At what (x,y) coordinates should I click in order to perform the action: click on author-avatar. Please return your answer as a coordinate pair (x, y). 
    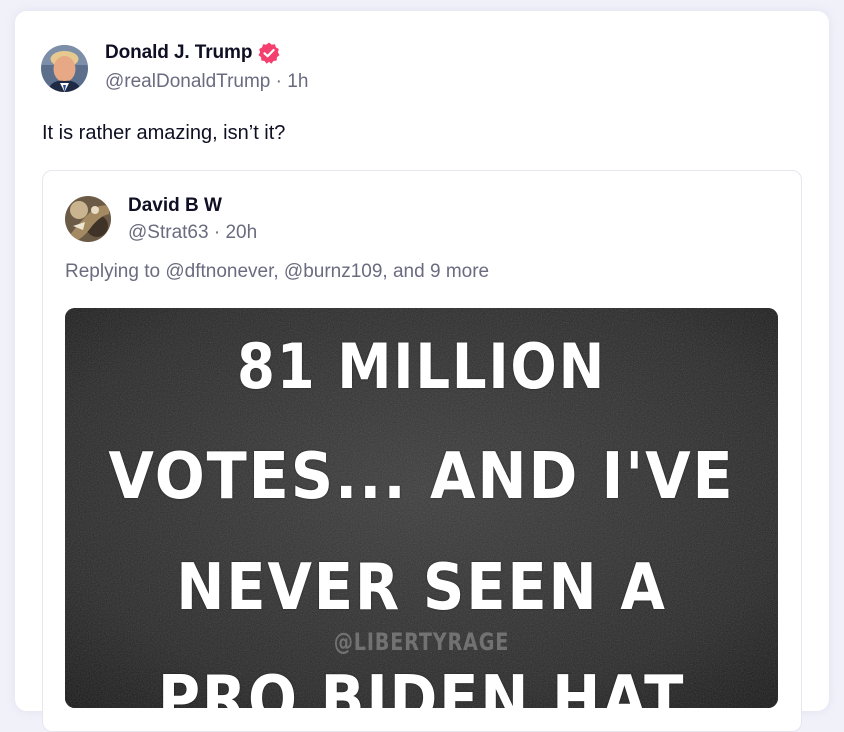
    Looking at the image, I should click on (64, 68).